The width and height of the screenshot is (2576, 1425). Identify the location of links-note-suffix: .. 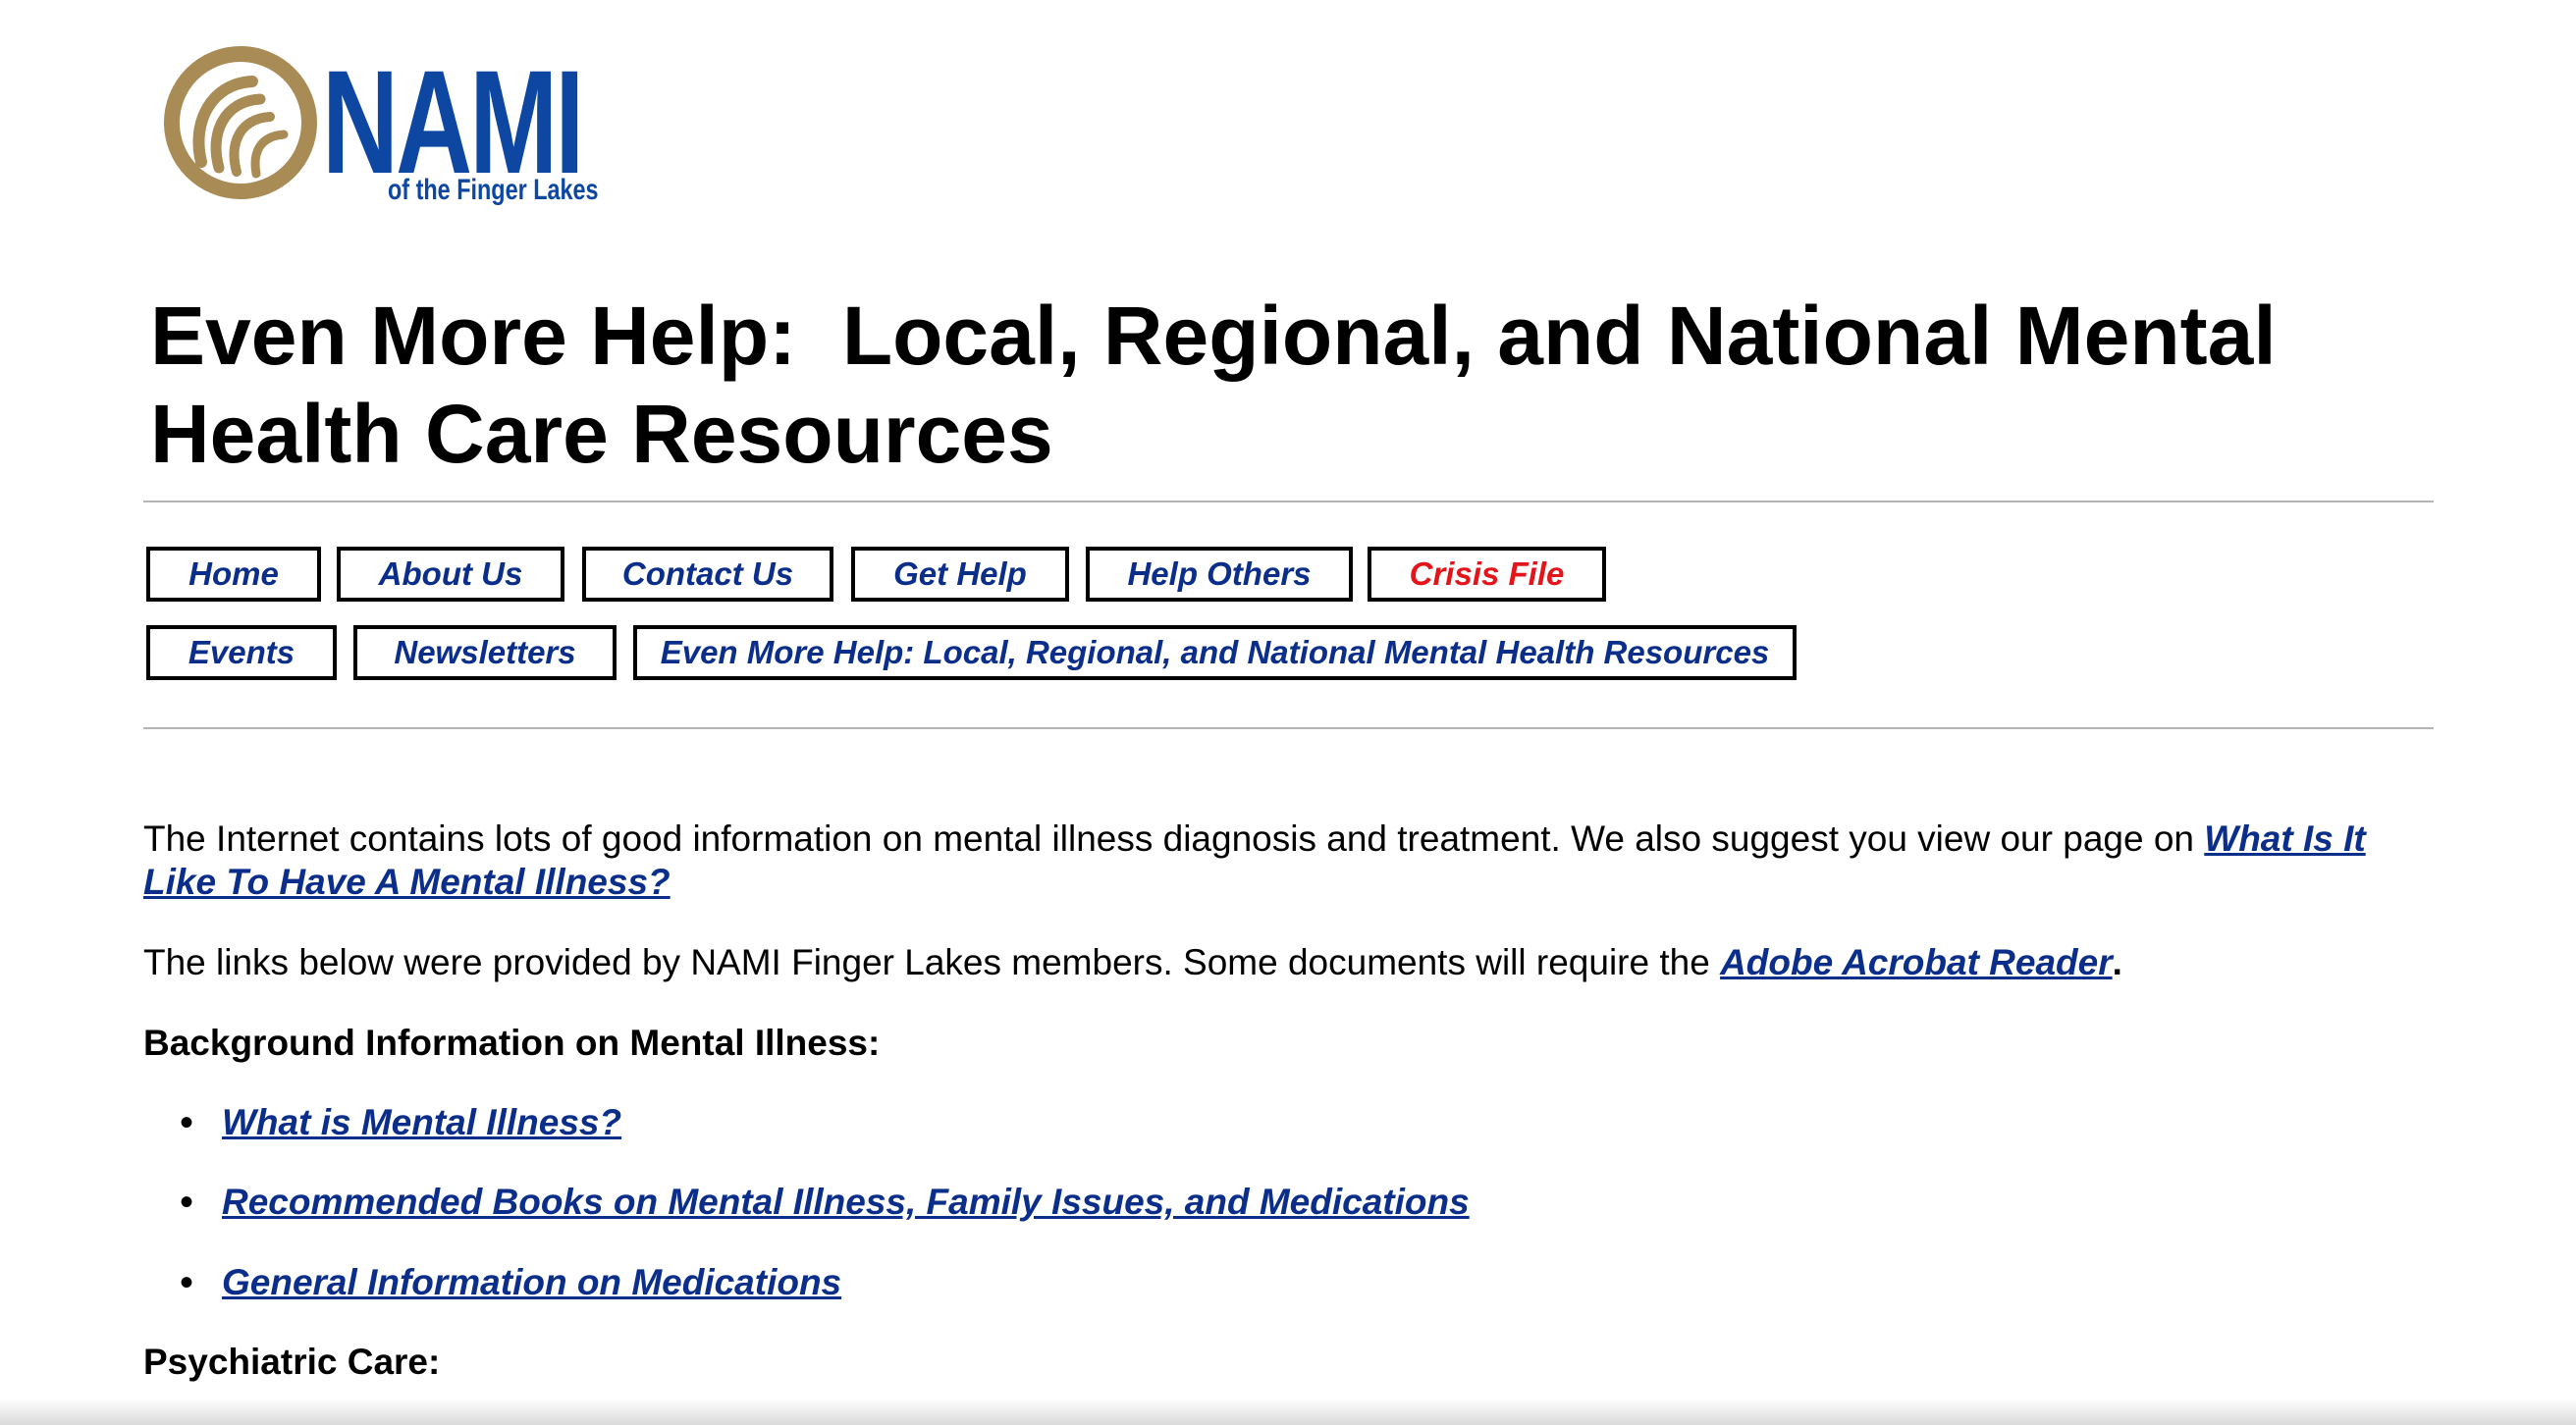
(2117, 962).